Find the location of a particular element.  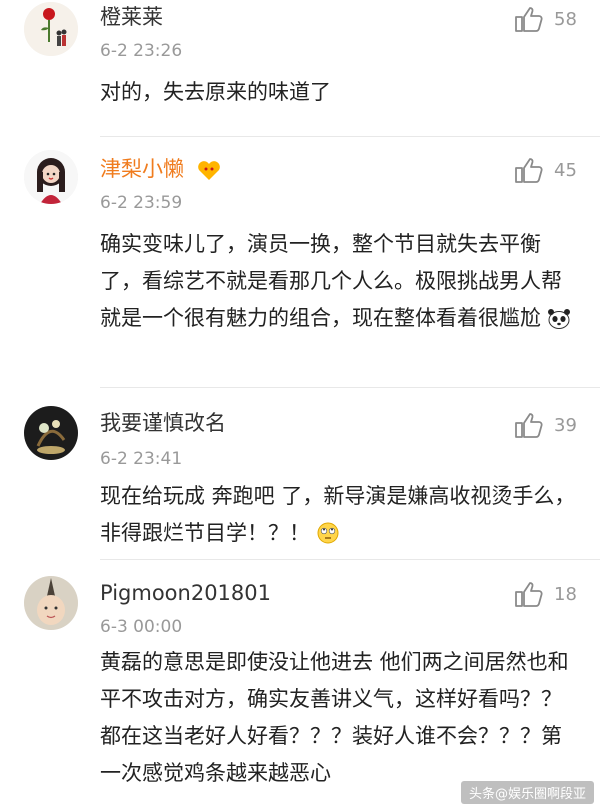

username: 橙莱莱 is located at coordinates (131, 17).